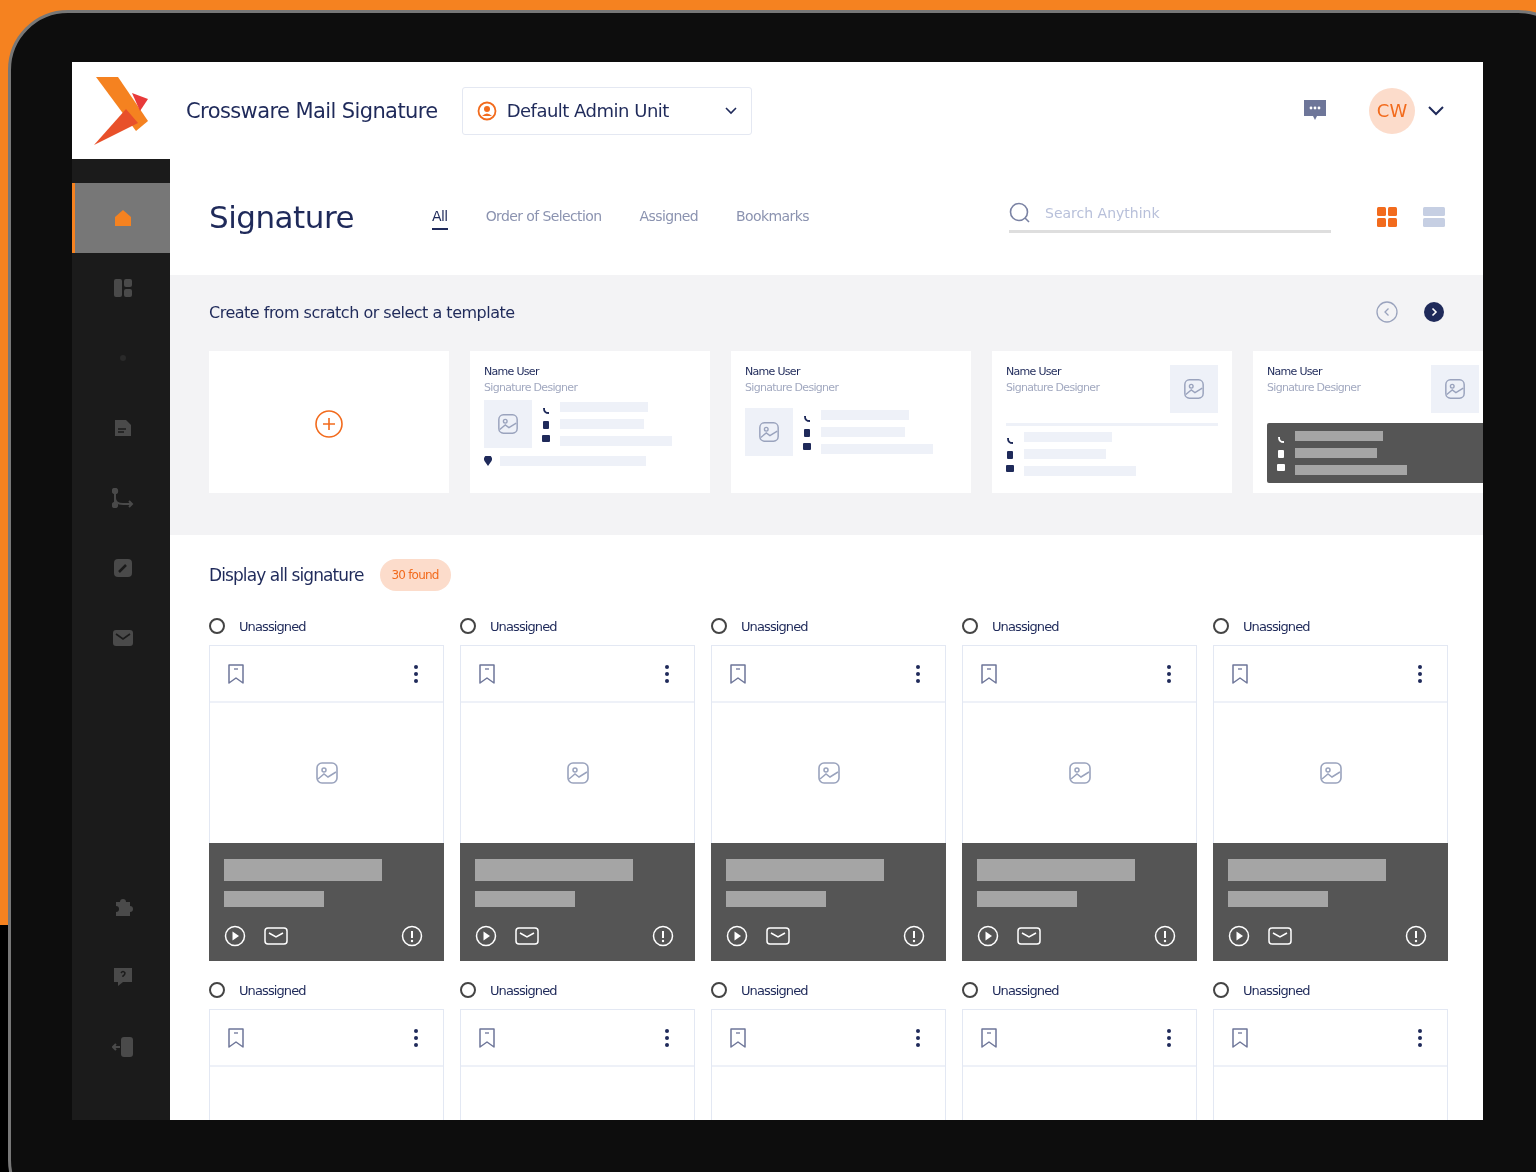 This screenshot has width=1536, height=1172. I want to click on edit-icon, so click(122, 568).